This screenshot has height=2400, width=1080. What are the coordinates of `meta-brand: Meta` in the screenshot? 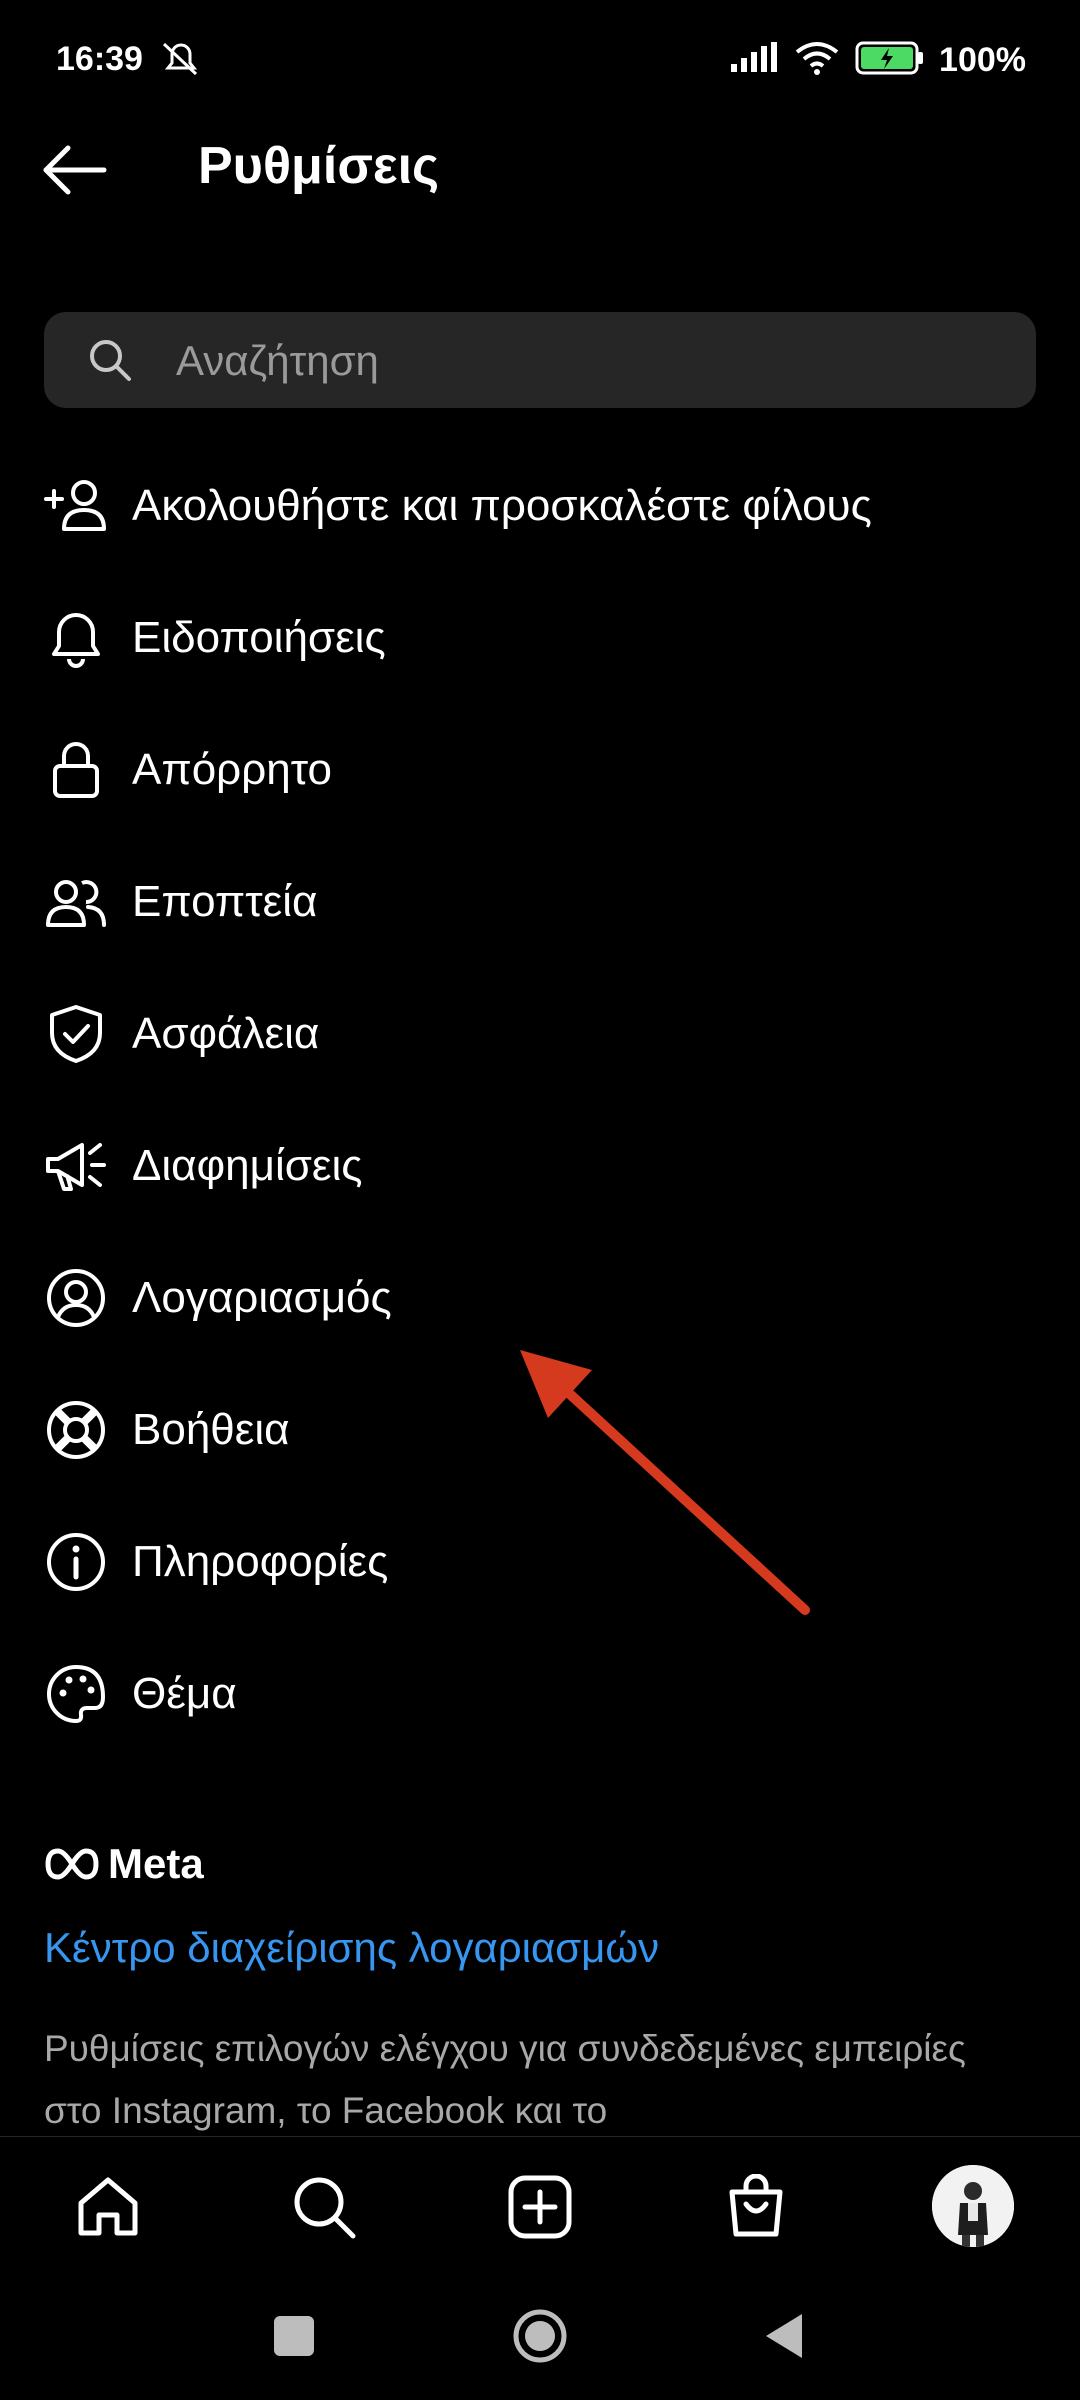 It's located at (156, 1863).